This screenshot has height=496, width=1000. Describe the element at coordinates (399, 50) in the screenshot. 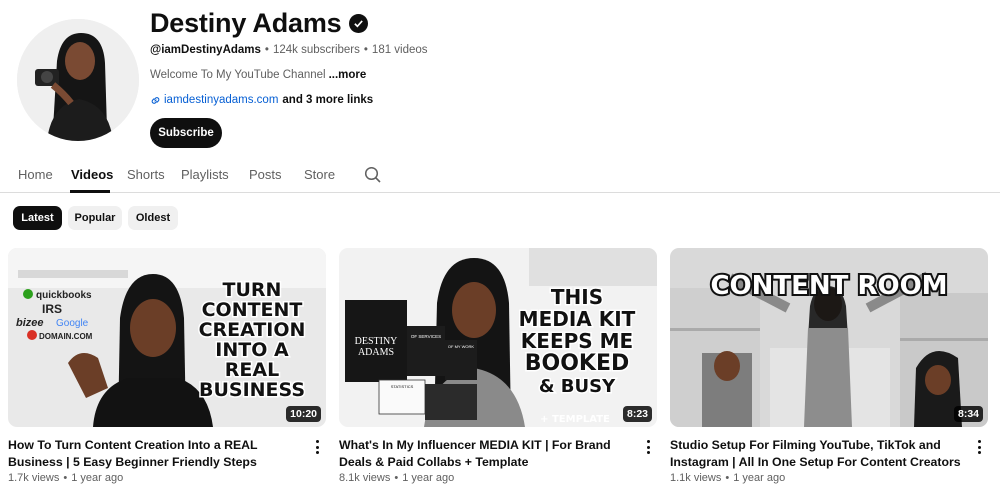

I see `video-count: 181 videos` at that location.